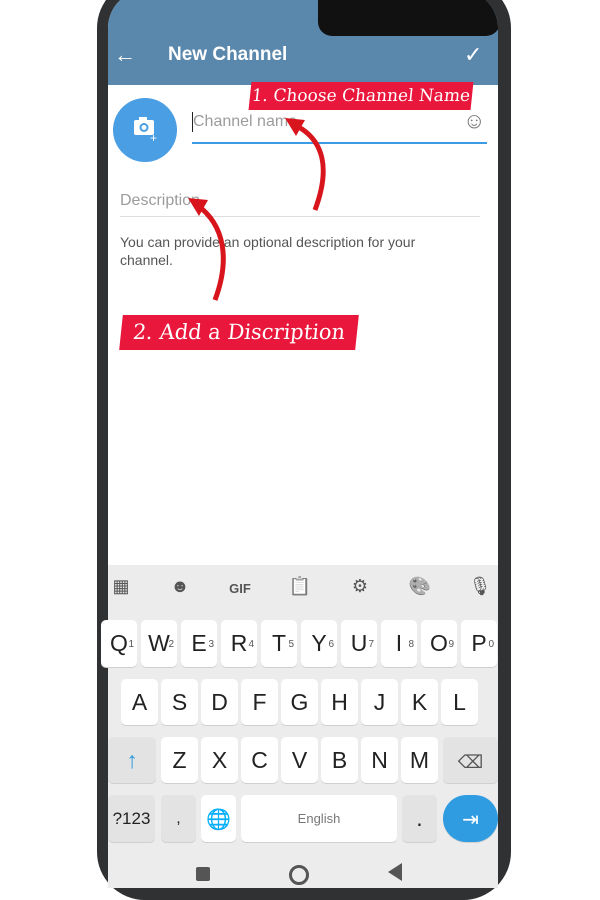 The height and width of the screenshot is (900, 600). I want to click on key-label: K, so click(419, 702).